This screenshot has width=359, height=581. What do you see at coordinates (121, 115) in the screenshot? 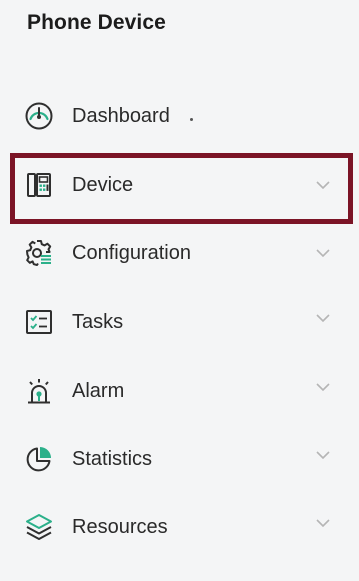
I see `menu-item-label: Dashboard` at bounding box center [121, 115].